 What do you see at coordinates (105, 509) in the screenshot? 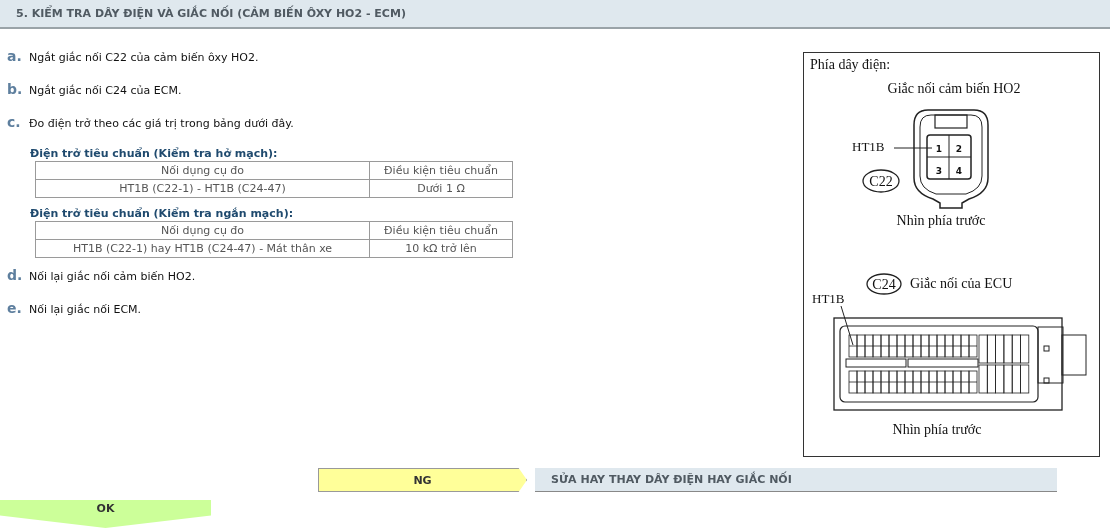
I see `ok-label: OK` at bounding box center [105, 509].